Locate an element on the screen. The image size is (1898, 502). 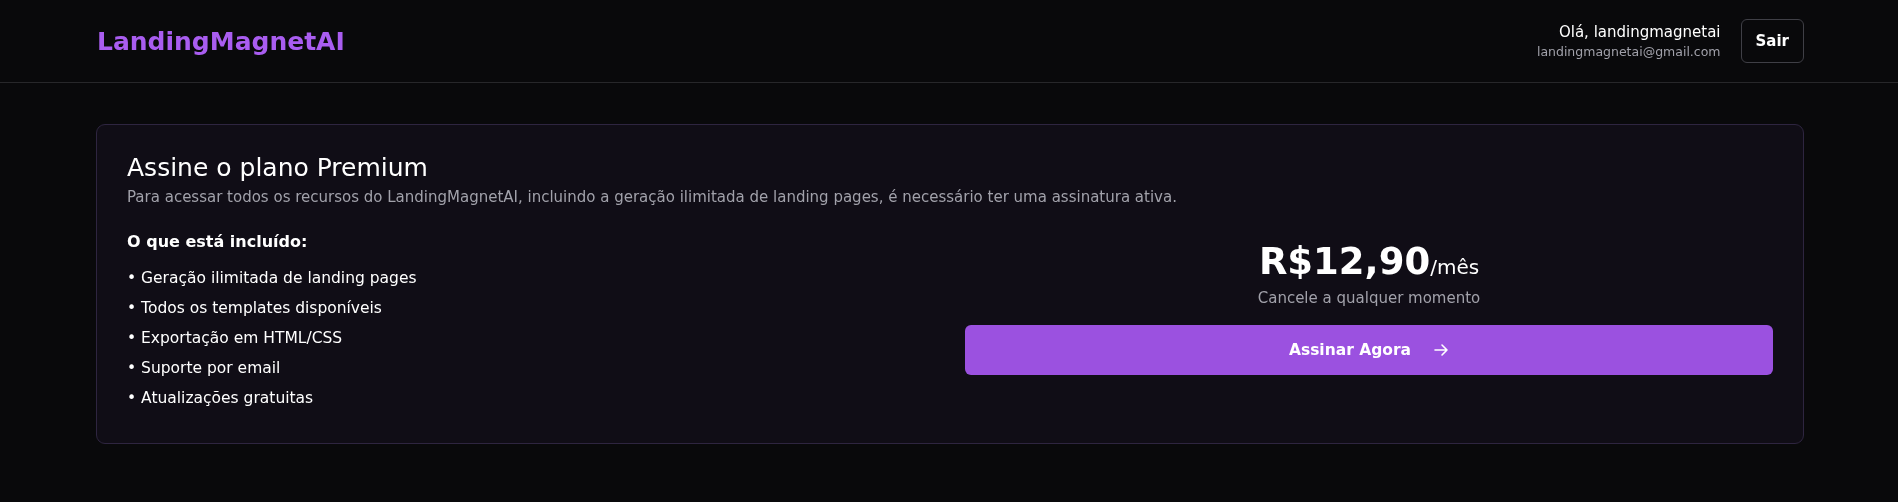
feature-item: • Geração ilimitada de landing pages is located at coordinates (272, 278).